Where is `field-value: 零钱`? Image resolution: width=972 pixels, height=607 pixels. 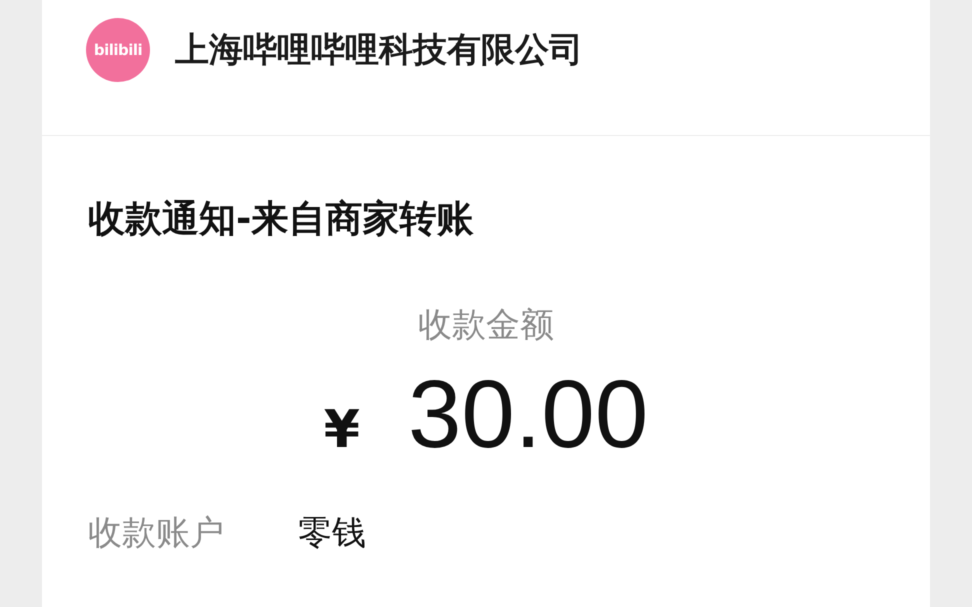 field-value: 零钱 is located at coordinates (332, 533).